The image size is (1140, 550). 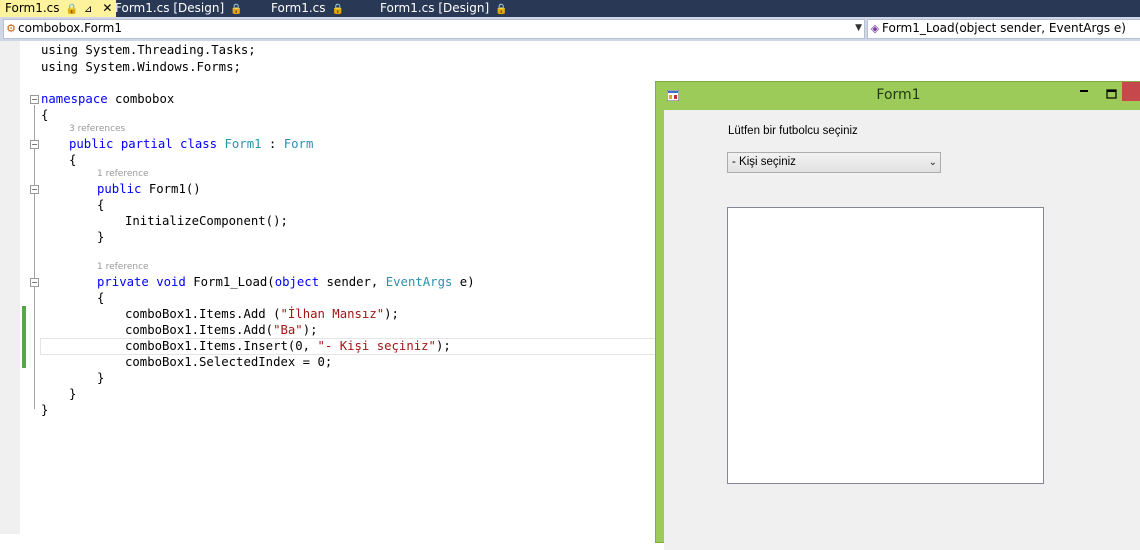 I want to click on identifier: comboBox1.Items.Add (, so click(x=203, y=314).